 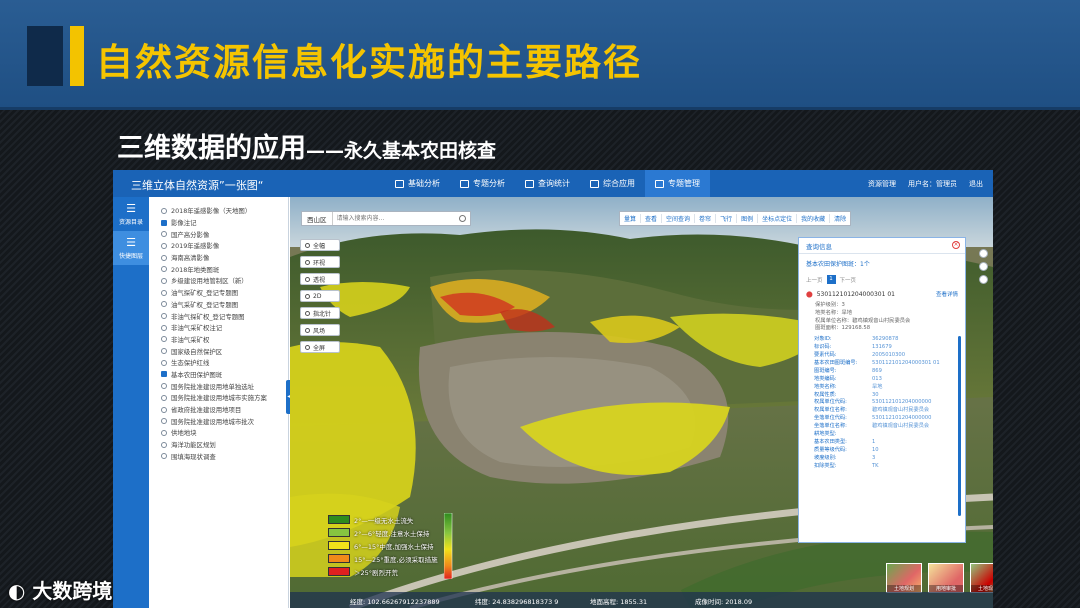 I want to click on mode-wind-field: 风场, so click(x=320, y=330).